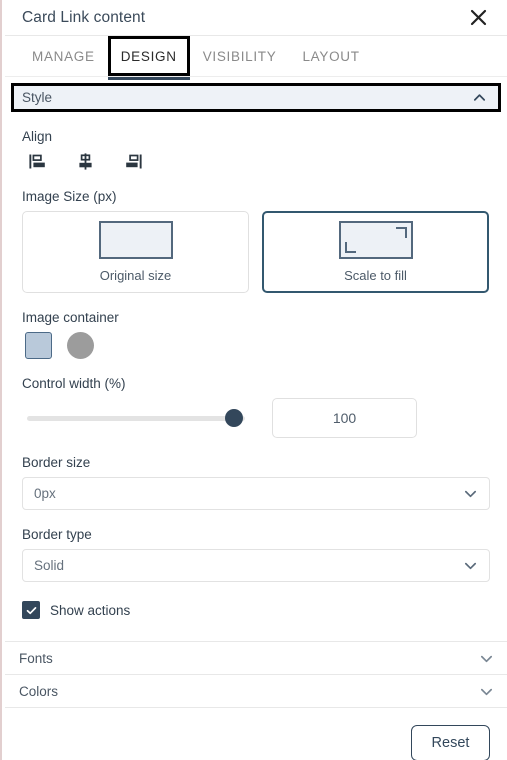  What do you see at coordinates (39, 691) in the screenshot?
I see `accordion-label-colors: Colors` at bounding box center [39, 691].